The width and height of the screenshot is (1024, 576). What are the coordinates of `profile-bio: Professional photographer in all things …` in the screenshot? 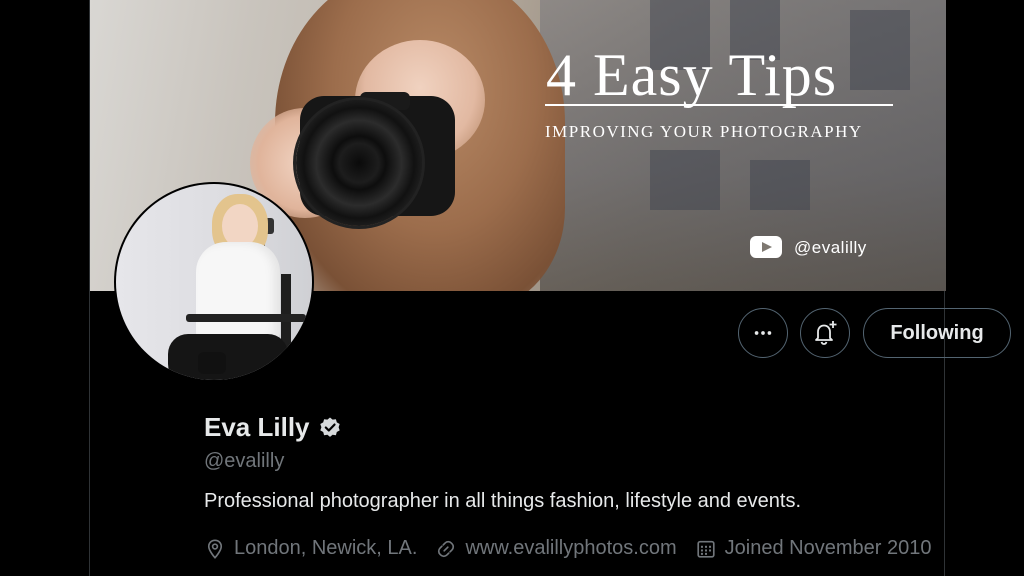 It's located at (503, 501).